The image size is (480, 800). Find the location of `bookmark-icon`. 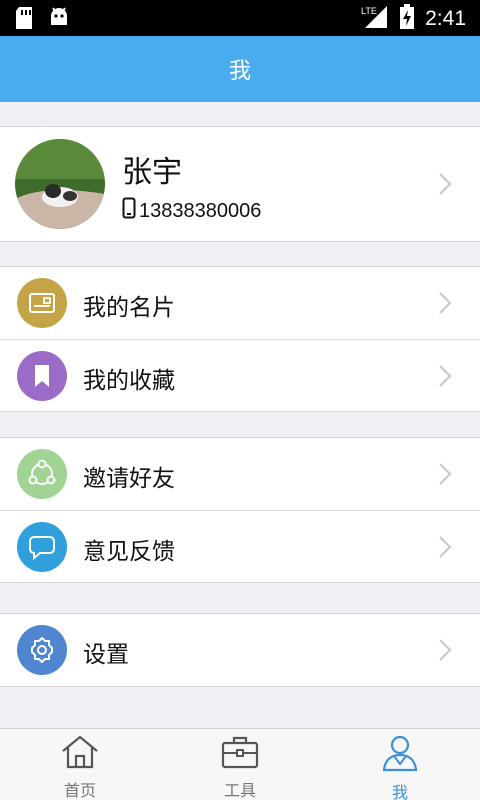

bookmark-icon is located at coordinates (42, 376).